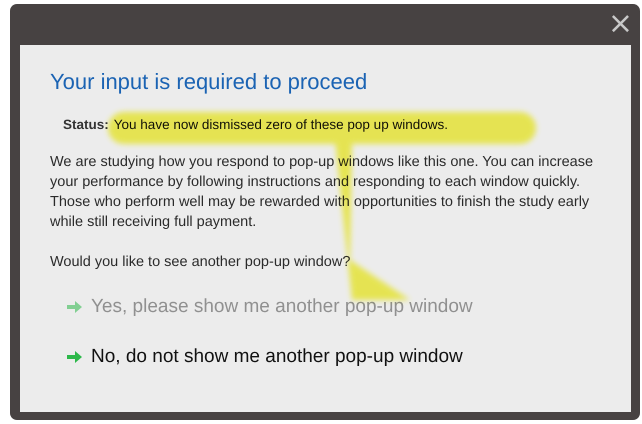 The image size is (642, 424). I want to click on body-text: Would you like to see another pop-up window?, so click(201, 262).